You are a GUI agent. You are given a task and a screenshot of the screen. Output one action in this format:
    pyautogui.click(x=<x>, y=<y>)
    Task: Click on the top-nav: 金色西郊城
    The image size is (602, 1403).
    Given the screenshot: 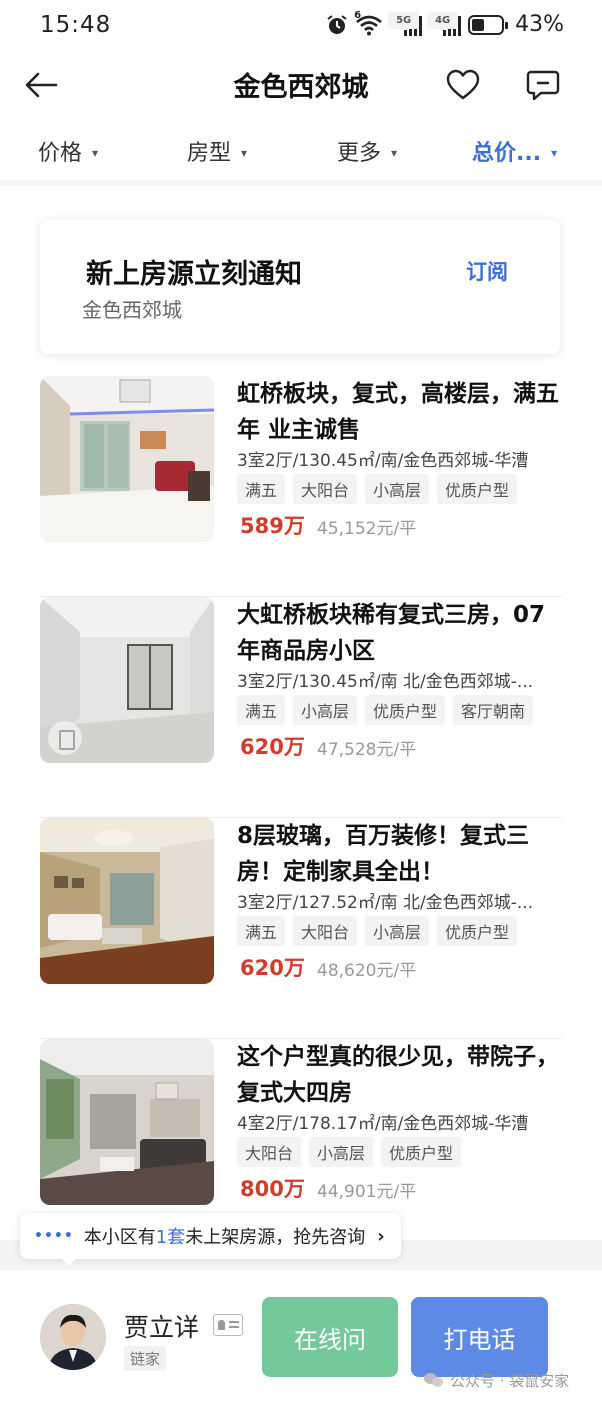 What is the action you would take?
    pyautogui.click(x=301, y=85)
    